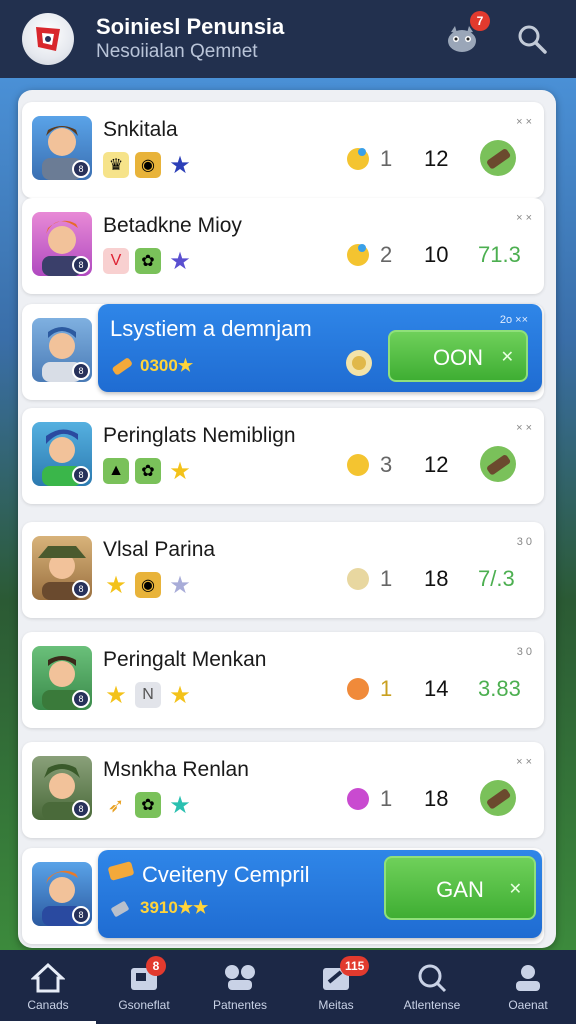 The height and width of the screenshot is (1024, 576). Describe the element at coordinates (116, 165) in the screenshot. I see `crown-icon: ♛` at that location.